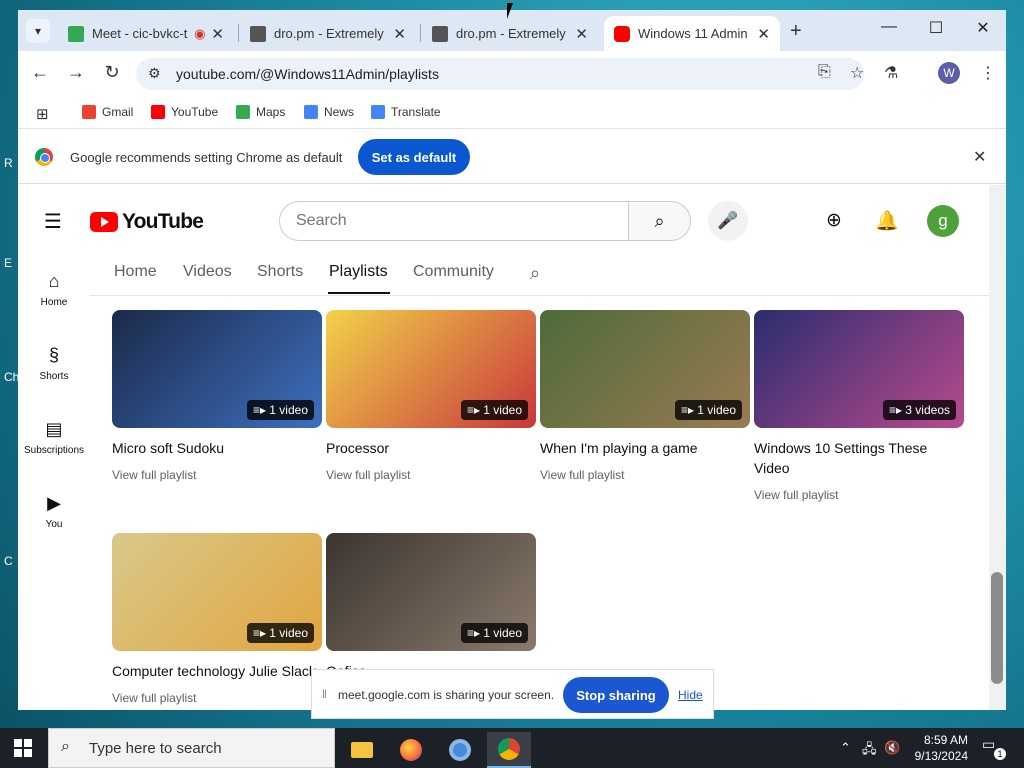 This screenshot has width=1024, height=768. What do you see at coordinates (690, 695) in the screenshot?
I see `hide-link: Hide` at bounding box center [690, 695].